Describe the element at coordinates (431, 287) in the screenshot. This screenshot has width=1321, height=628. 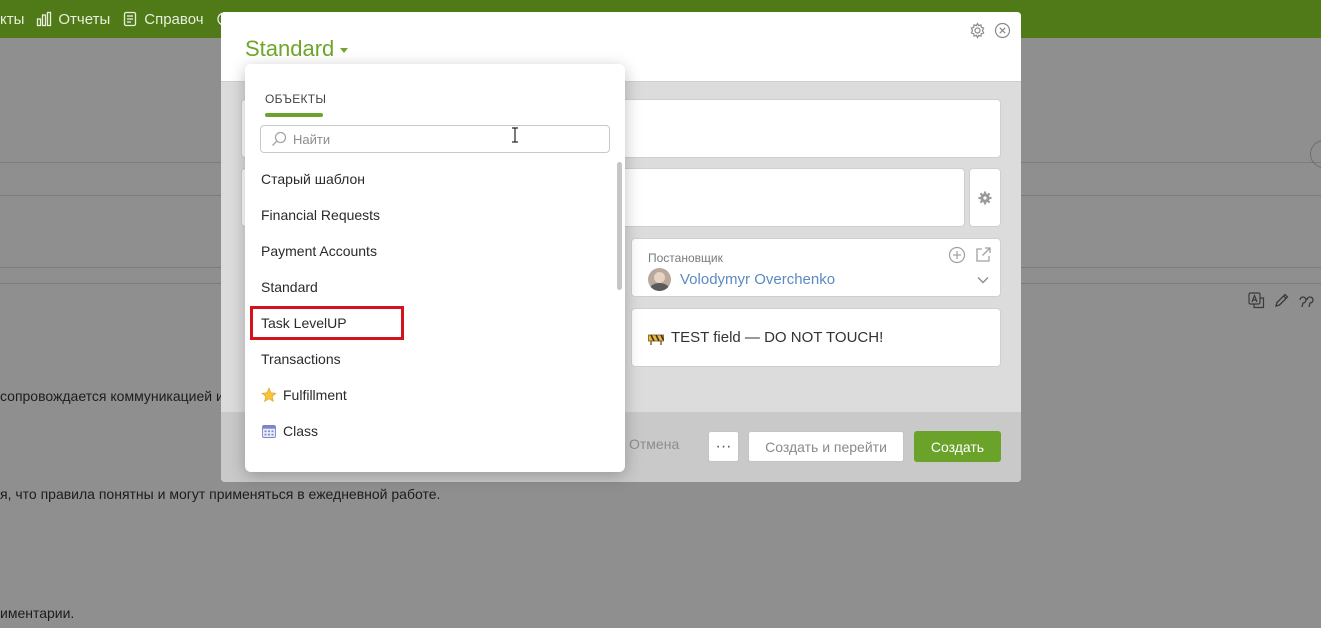
I see `list-item: Standard` at that location.